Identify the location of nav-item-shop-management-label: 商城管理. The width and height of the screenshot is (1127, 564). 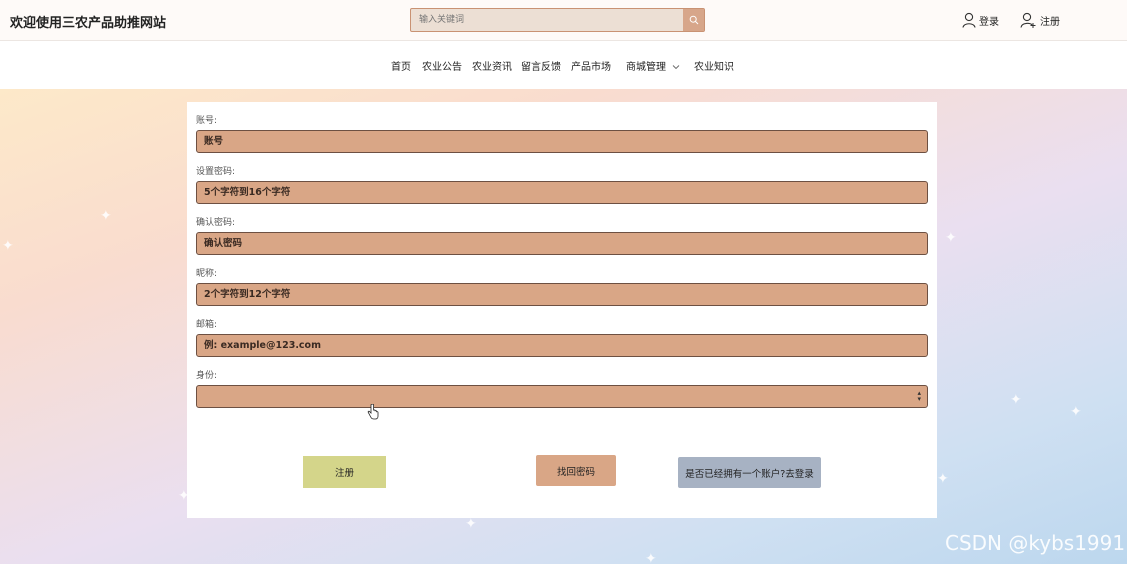
(646, 67).